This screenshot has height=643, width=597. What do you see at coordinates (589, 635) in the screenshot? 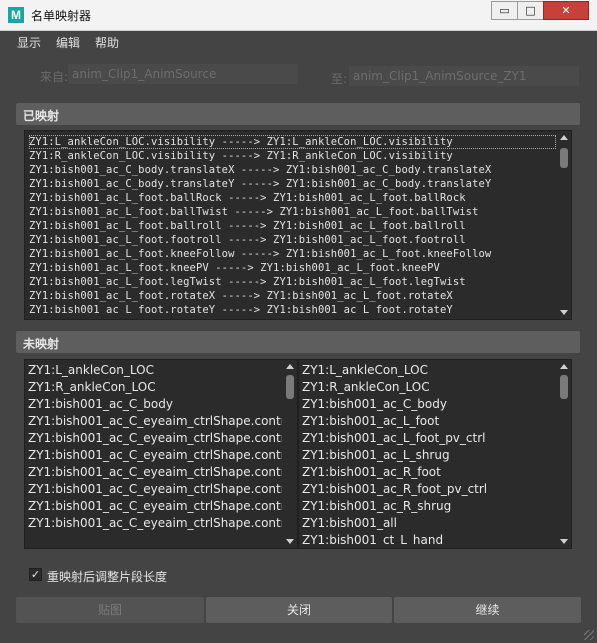
I see `resize-grip-icon` at bounding box center [589, 635].